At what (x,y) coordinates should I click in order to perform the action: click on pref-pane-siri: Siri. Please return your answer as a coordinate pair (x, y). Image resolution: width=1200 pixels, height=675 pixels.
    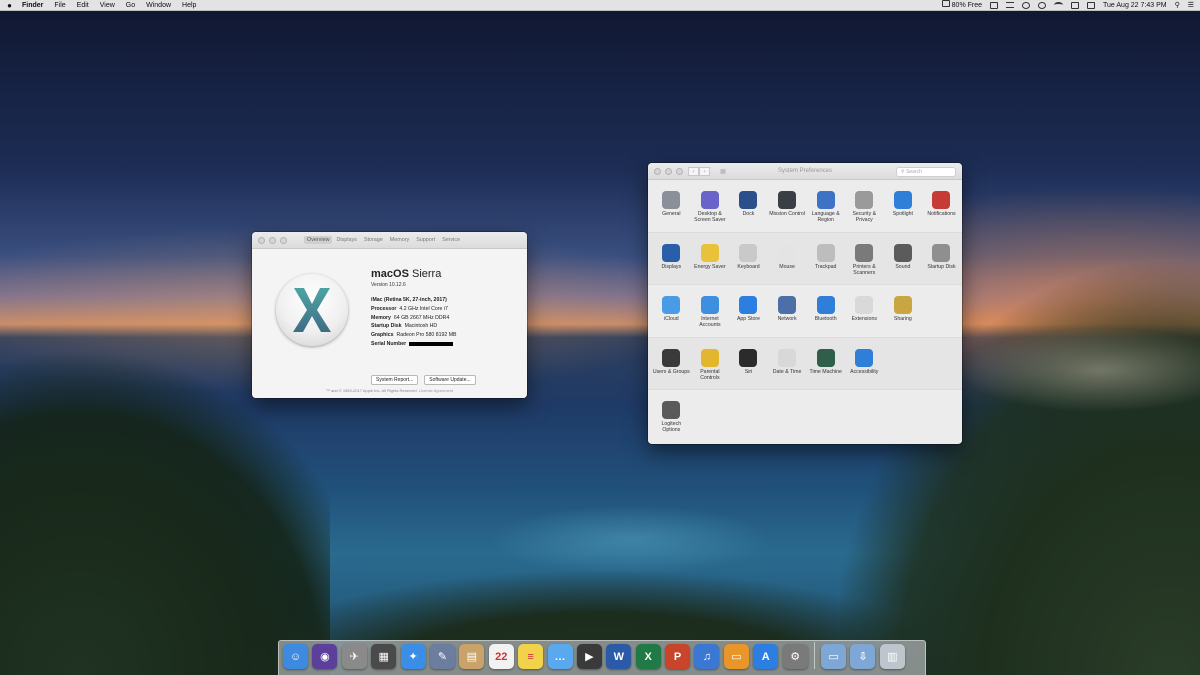
    Looking at the image, I should click on (748, 364).